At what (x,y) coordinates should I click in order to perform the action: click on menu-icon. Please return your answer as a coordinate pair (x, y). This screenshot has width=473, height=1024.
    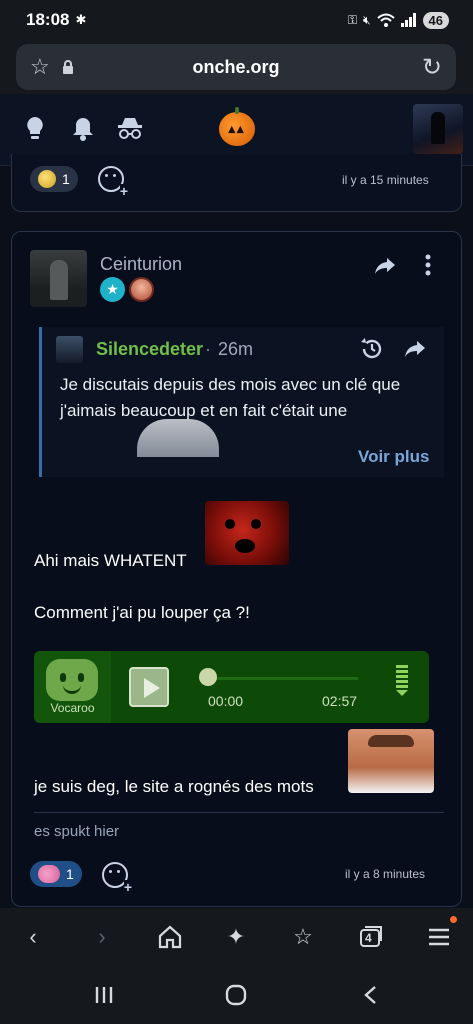
    Looking at the image, I should click on (439, 937).